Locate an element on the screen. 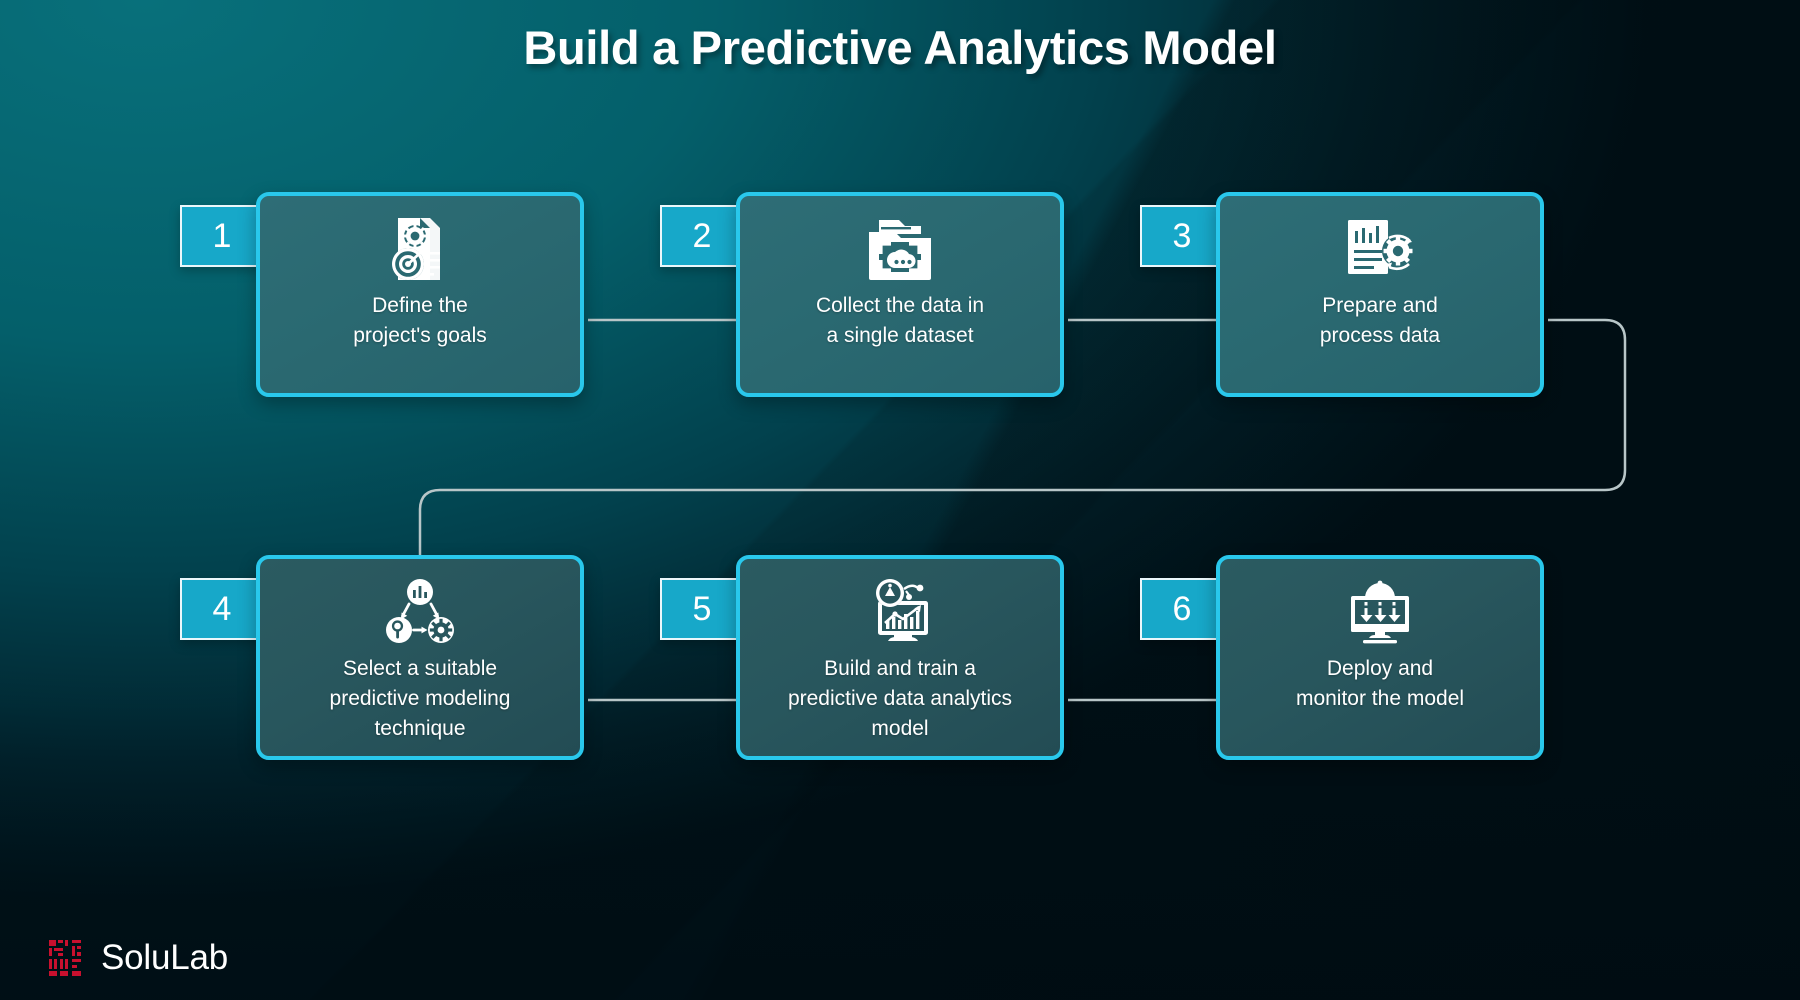  solulab-logo-icon is located at coordinates (65, 958).